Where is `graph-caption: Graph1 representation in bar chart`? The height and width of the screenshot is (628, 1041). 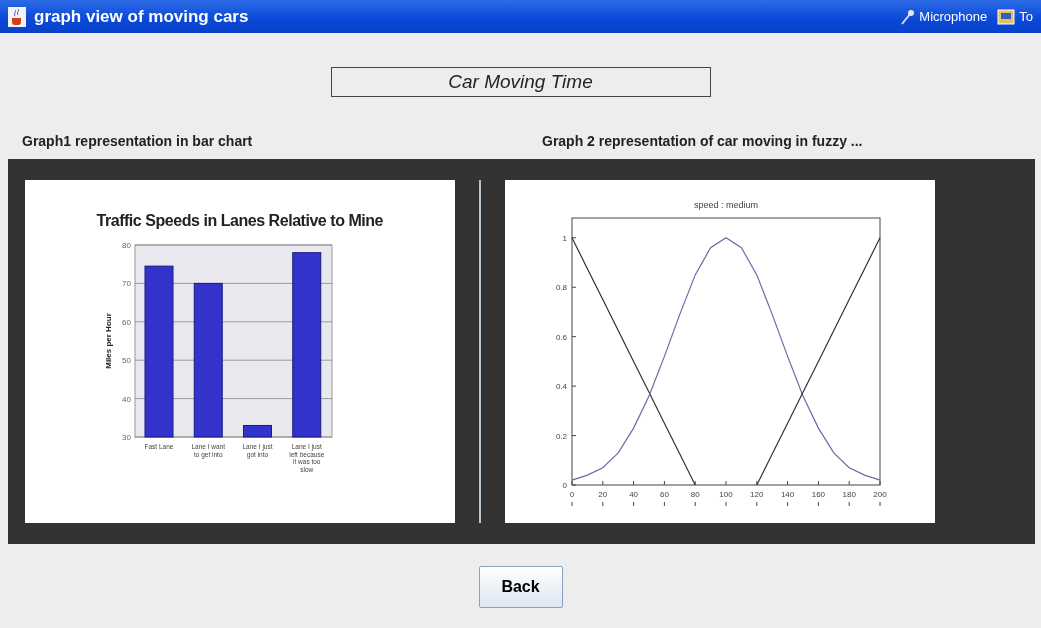
graph-caption: Graph1 representation in bar chart is located at coordinates (138, 141).